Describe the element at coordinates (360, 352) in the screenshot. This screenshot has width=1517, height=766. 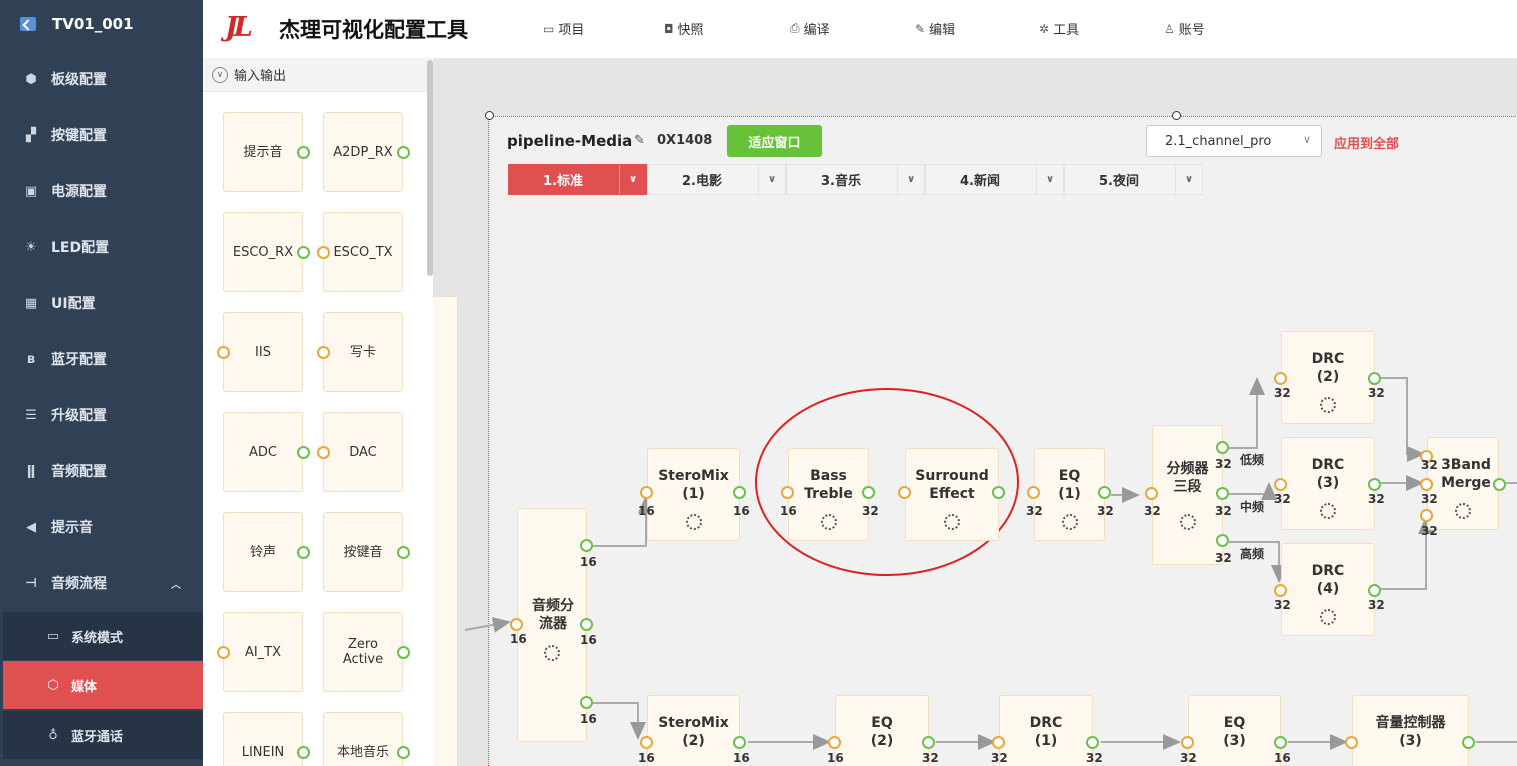
I see `palette-item-write-card: 写卡` at that location.